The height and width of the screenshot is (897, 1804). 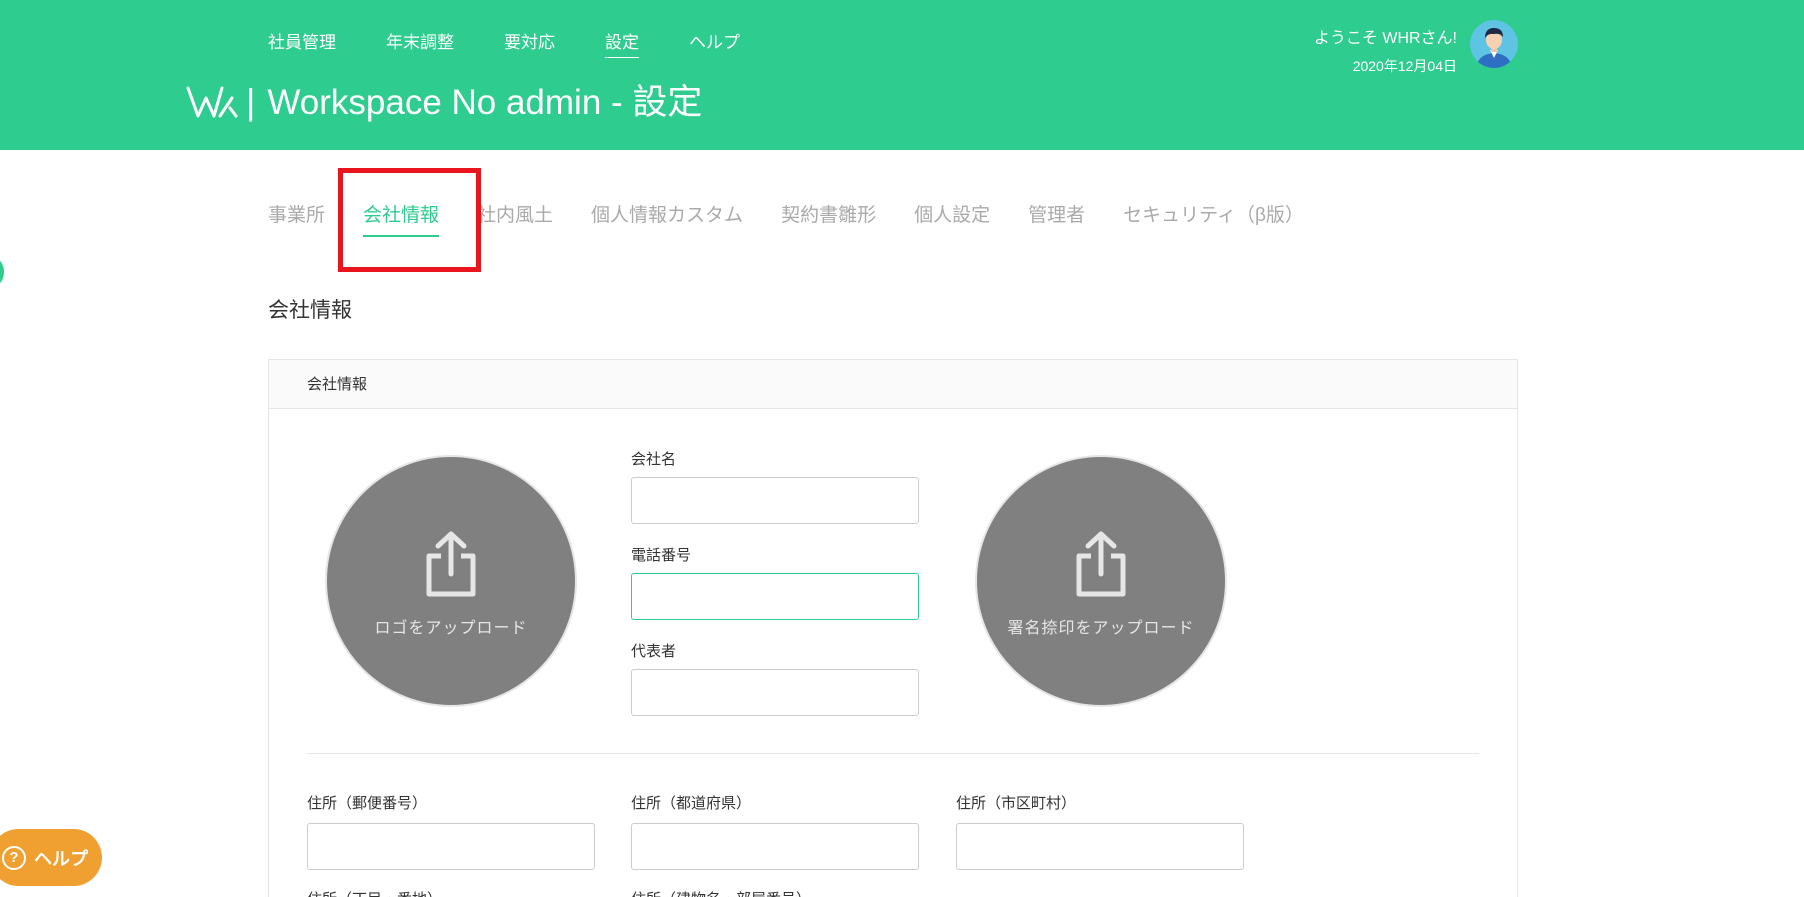 What do you see at coordinates (401, 218) in the screenshot?
I see `tab-company-info: 会社情報` at bounding box center [401, 218].